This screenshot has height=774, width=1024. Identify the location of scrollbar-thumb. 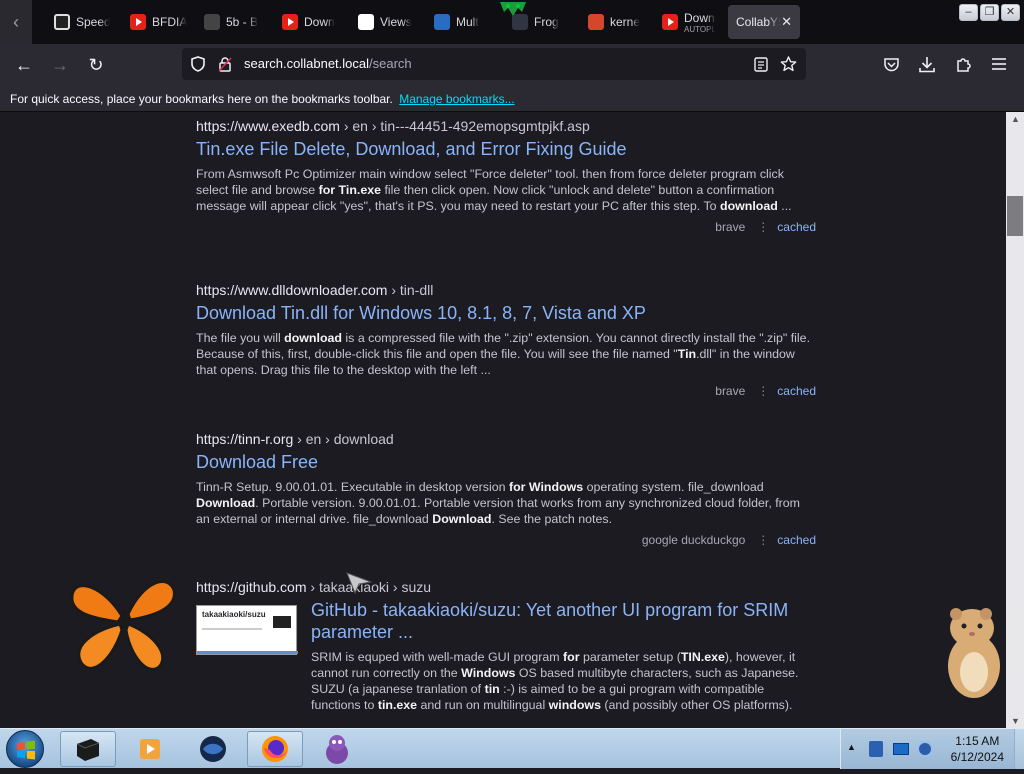
(1015, 216).